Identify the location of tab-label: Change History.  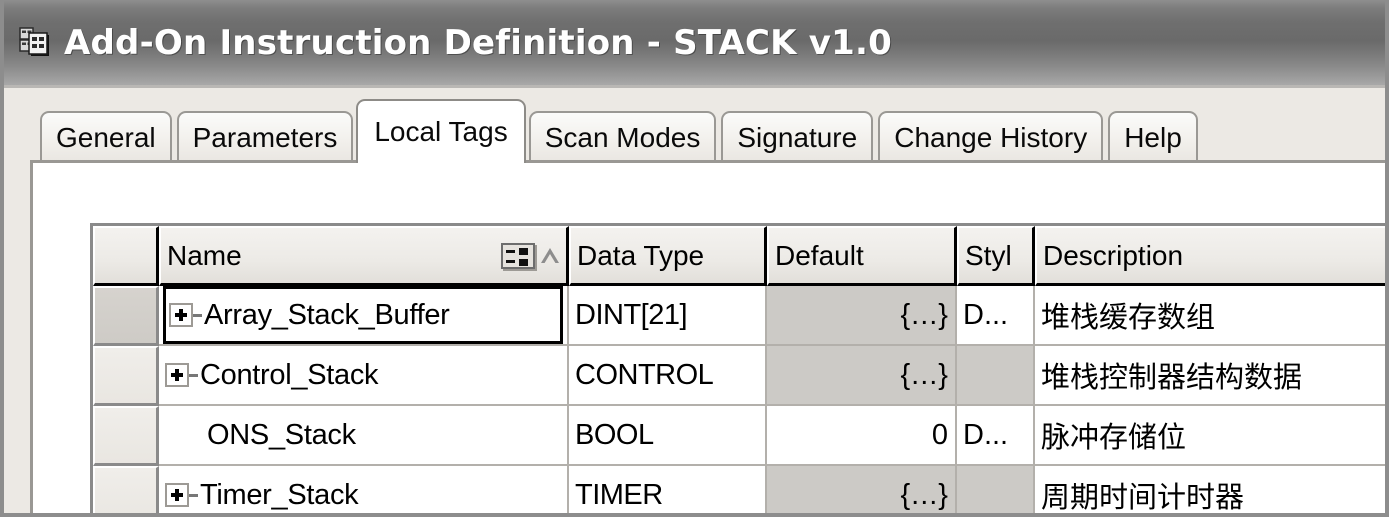
(991, 137).